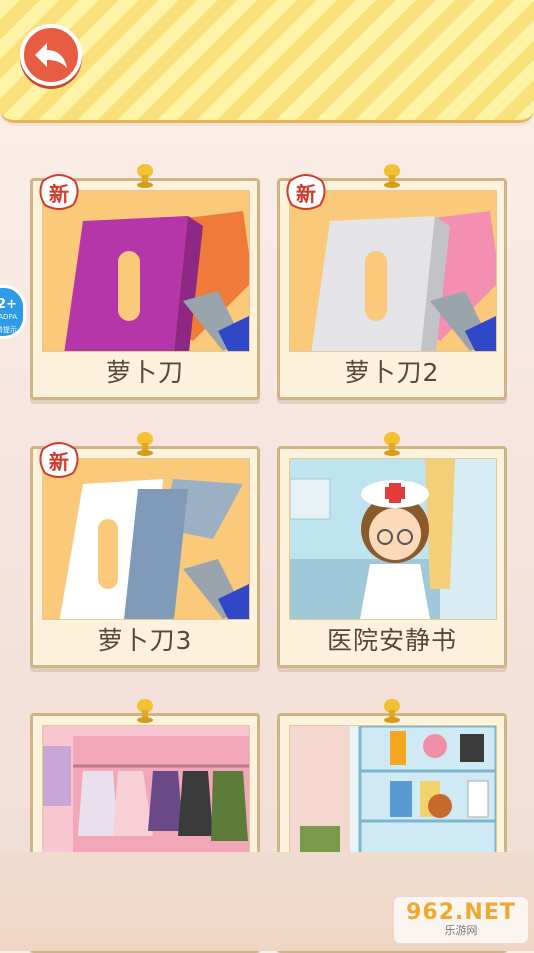 This screenshot has width=534, height=953. I want to click on age-rating-badge: 12+ CADPA 适龄提示, so click(13, 312).